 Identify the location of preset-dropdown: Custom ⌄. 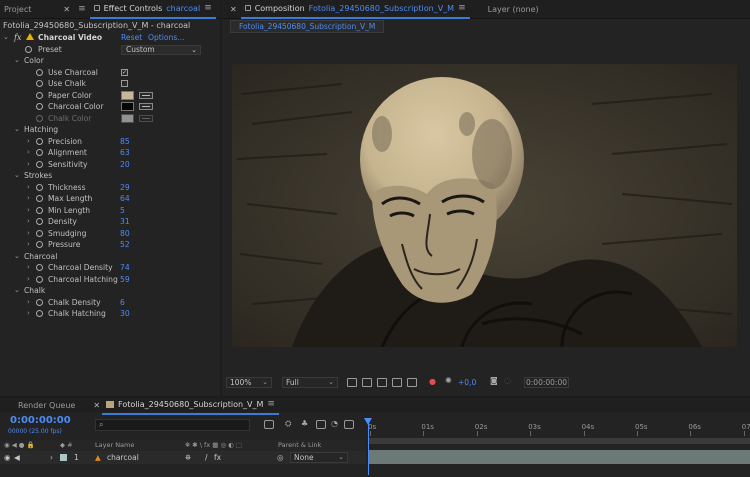
(161, 49).